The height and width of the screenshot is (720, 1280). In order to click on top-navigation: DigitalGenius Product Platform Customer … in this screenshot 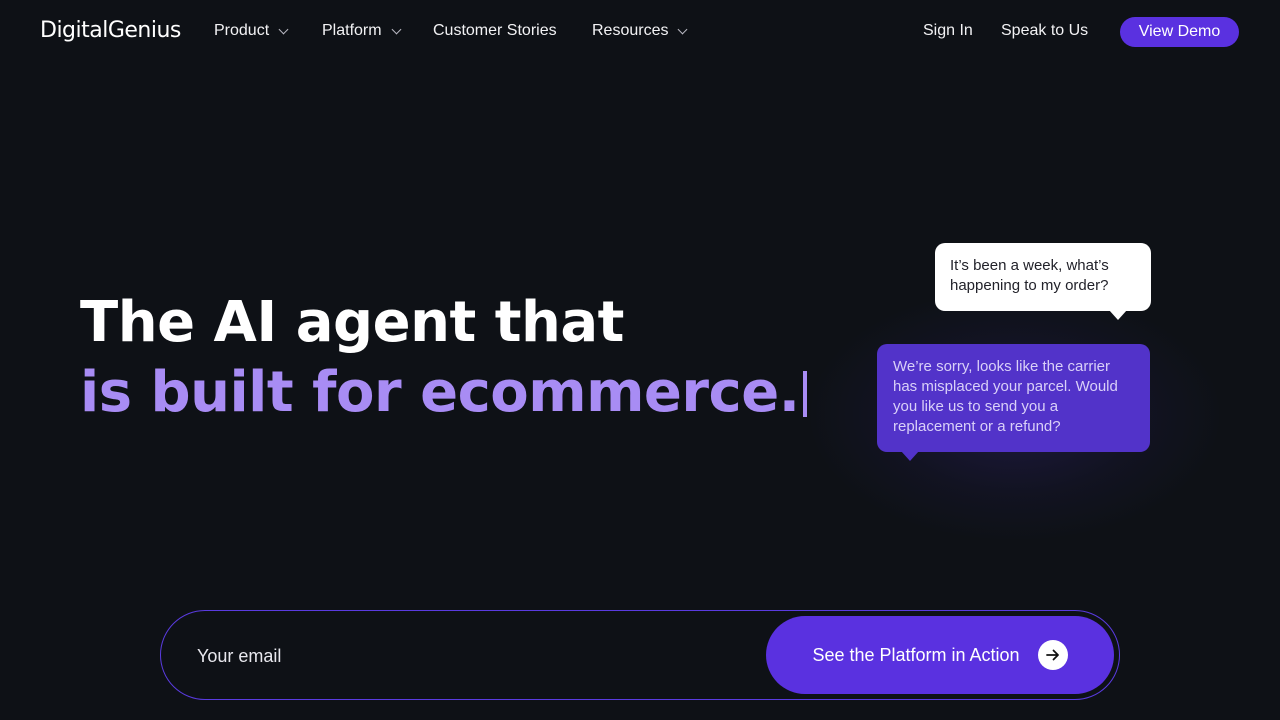, I will do `click(640, 32)`.